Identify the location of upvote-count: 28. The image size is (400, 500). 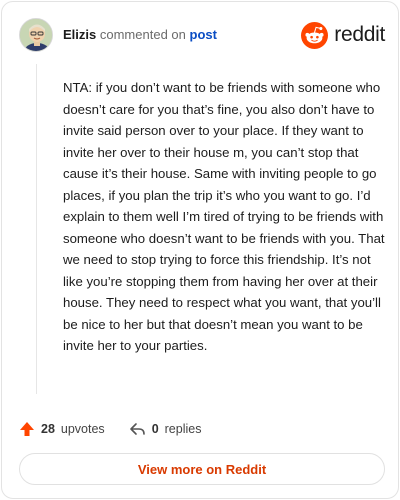
(48, 429).